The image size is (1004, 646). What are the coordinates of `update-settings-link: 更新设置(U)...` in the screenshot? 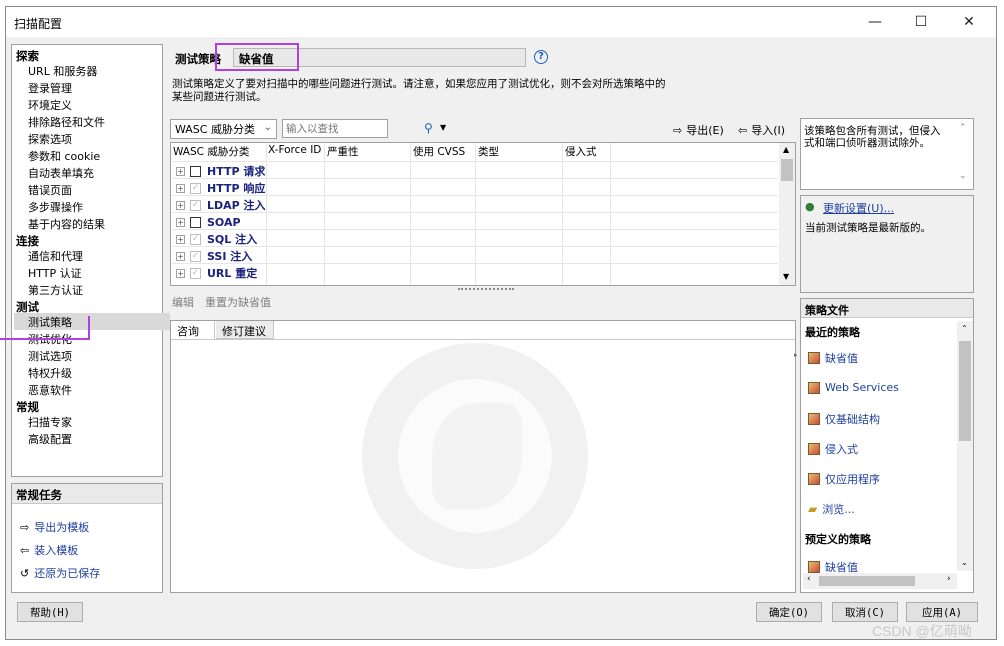 It's located at (858, 208).